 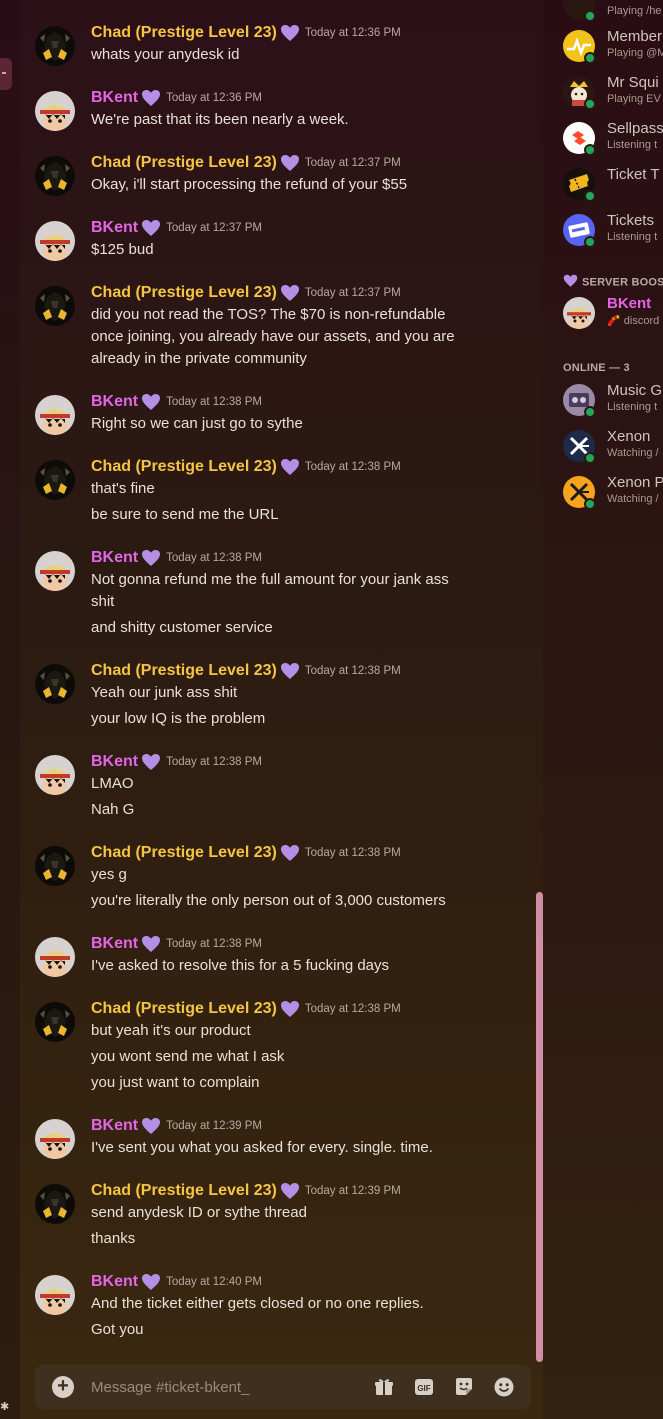 I want to click on message-header: BKent Today at 12:40 PM, so click(x=176, y=1282).